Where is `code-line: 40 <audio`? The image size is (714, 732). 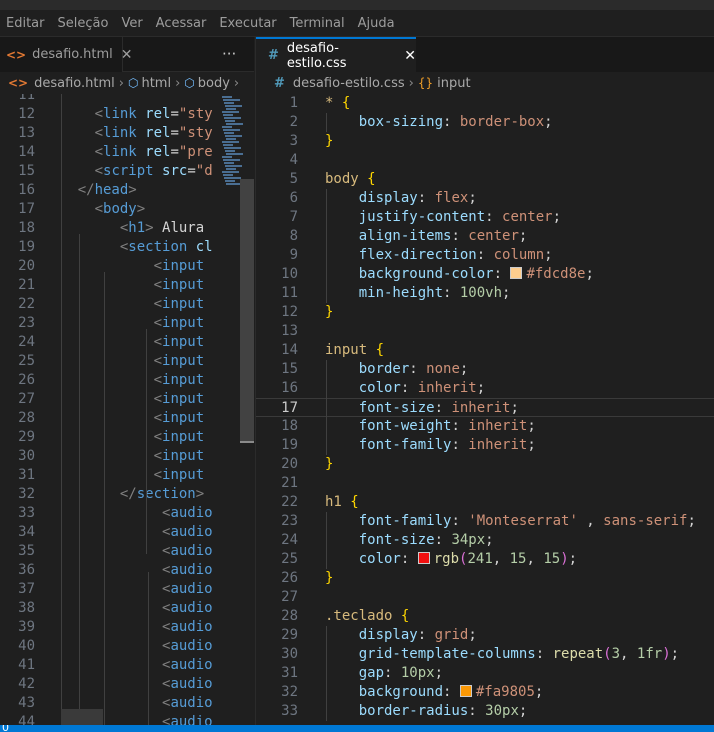
code-line: 40 <audio is located at coordinates (107, 646).